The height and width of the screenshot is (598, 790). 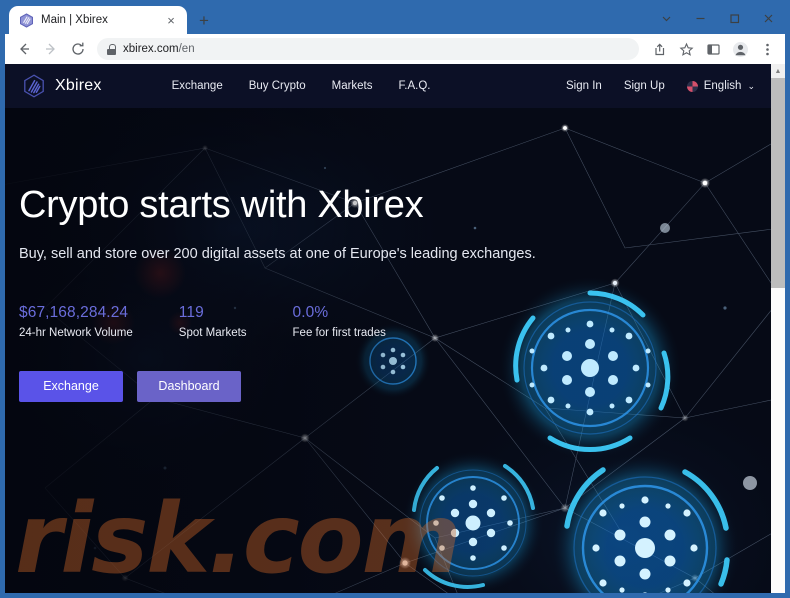 I want to click on stat-value: 0.0%, so click(x=310, y=312).